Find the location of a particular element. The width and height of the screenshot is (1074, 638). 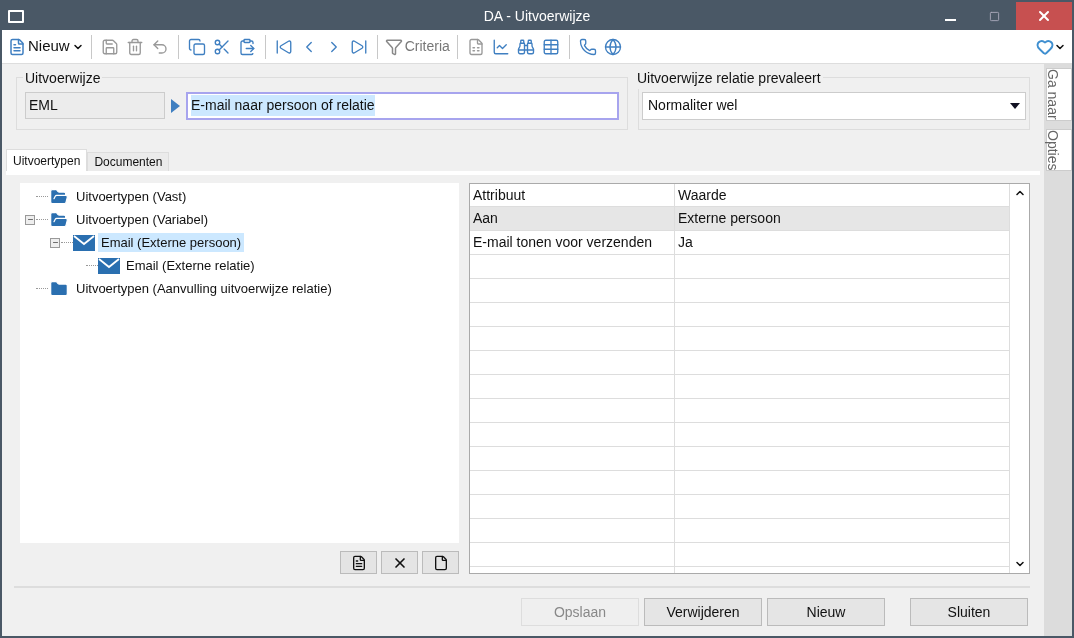

heart-icon is located at coordinates (1045, 46).